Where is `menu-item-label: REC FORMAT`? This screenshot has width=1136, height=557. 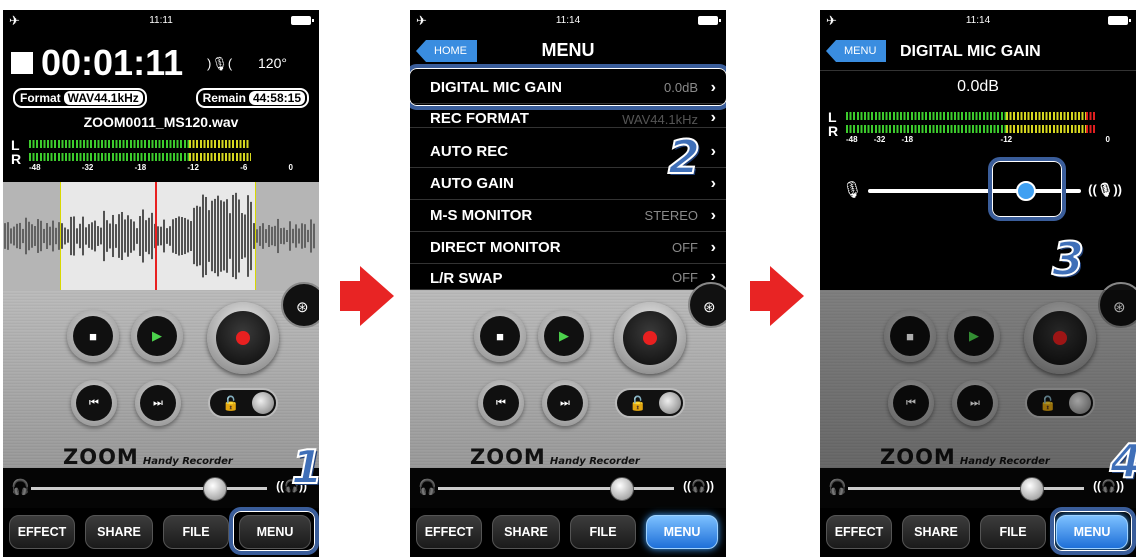 menu-item-label: REC FORMAT is located at coordinates (479, 118).